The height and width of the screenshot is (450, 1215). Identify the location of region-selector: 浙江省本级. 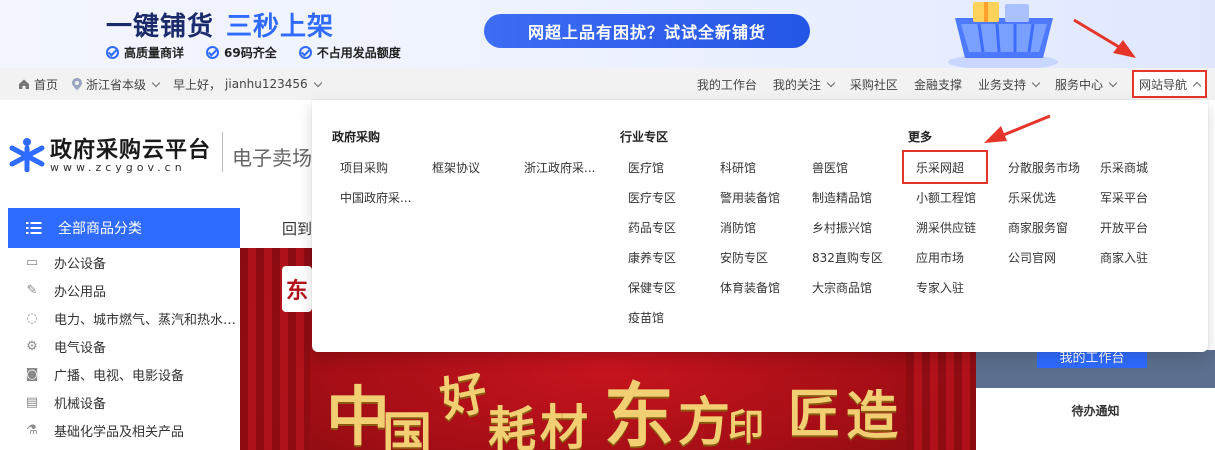
(116, 84).